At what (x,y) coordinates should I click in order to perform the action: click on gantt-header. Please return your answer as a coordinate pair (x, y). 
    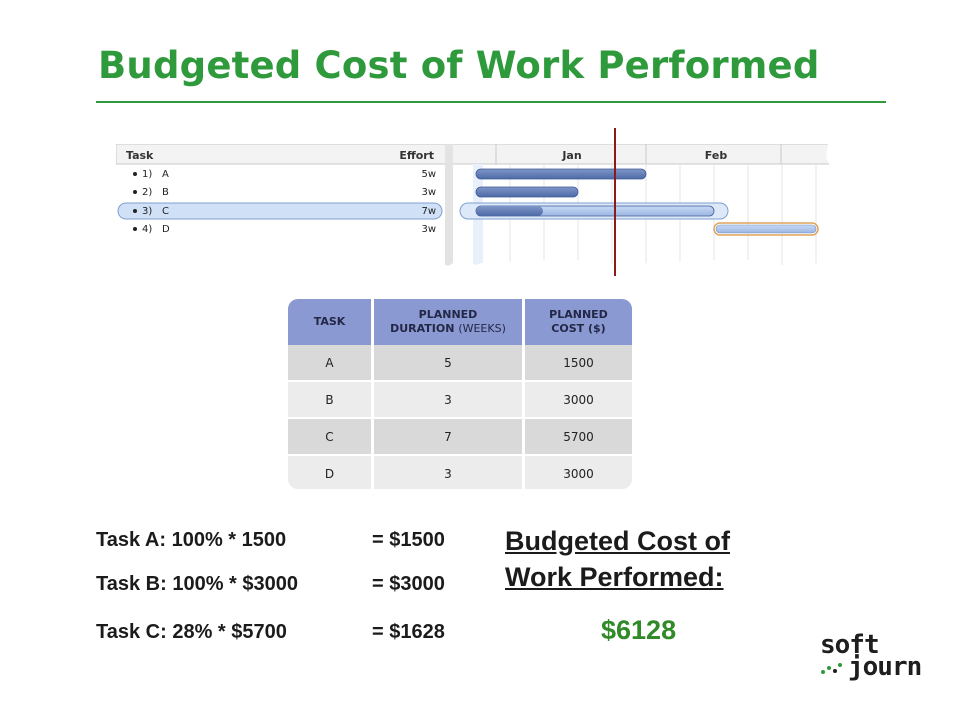
    Looking at the image, I should click on (476, 154).